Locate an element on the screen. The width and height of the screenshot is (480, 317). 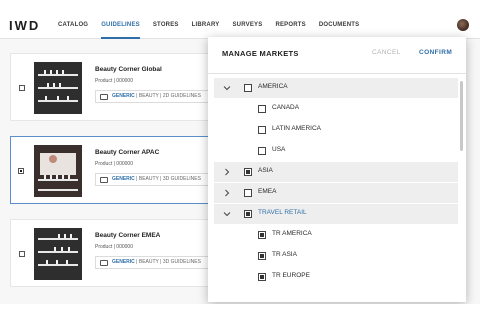
market-label: TR ASIA is located at coordinates (284, 254).